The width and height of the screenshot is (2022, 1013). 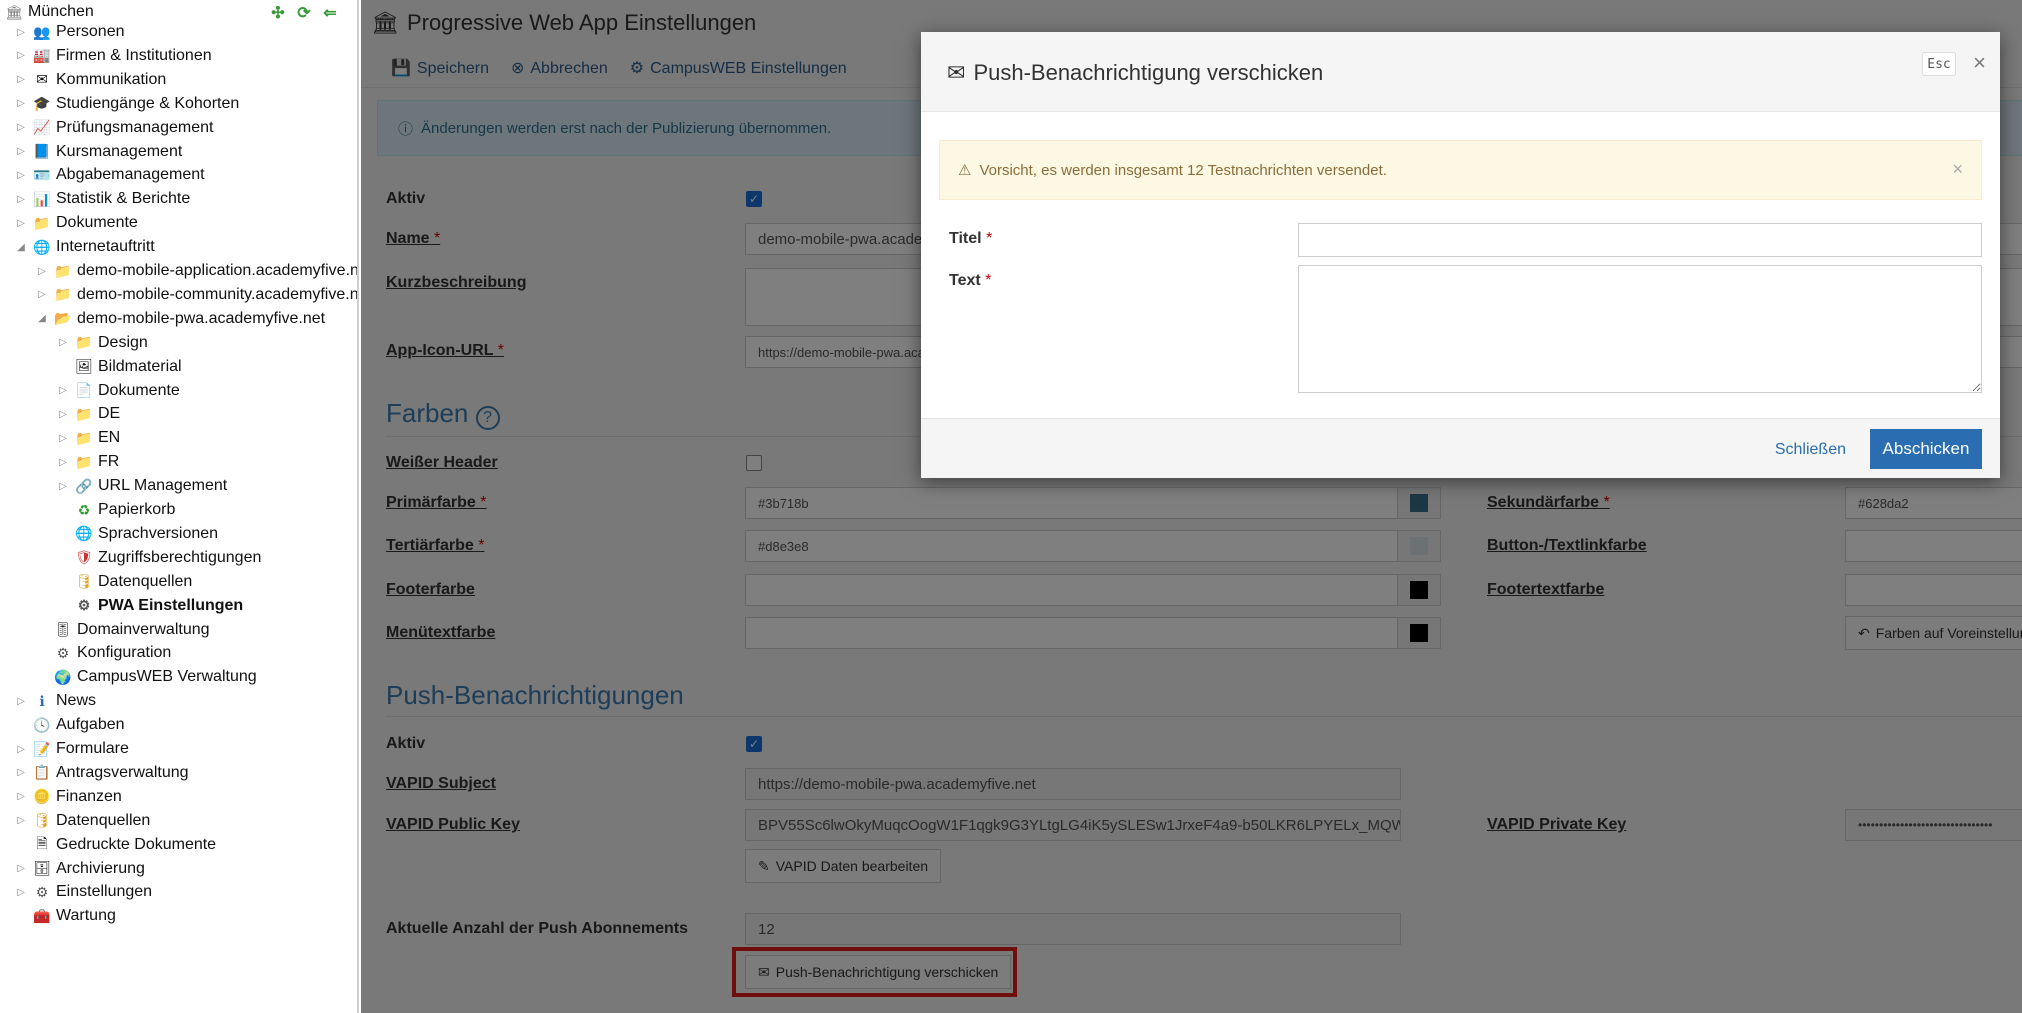 I want to click on sidebar-item: ▷ 📁 DE, so click(x=88, y=414).